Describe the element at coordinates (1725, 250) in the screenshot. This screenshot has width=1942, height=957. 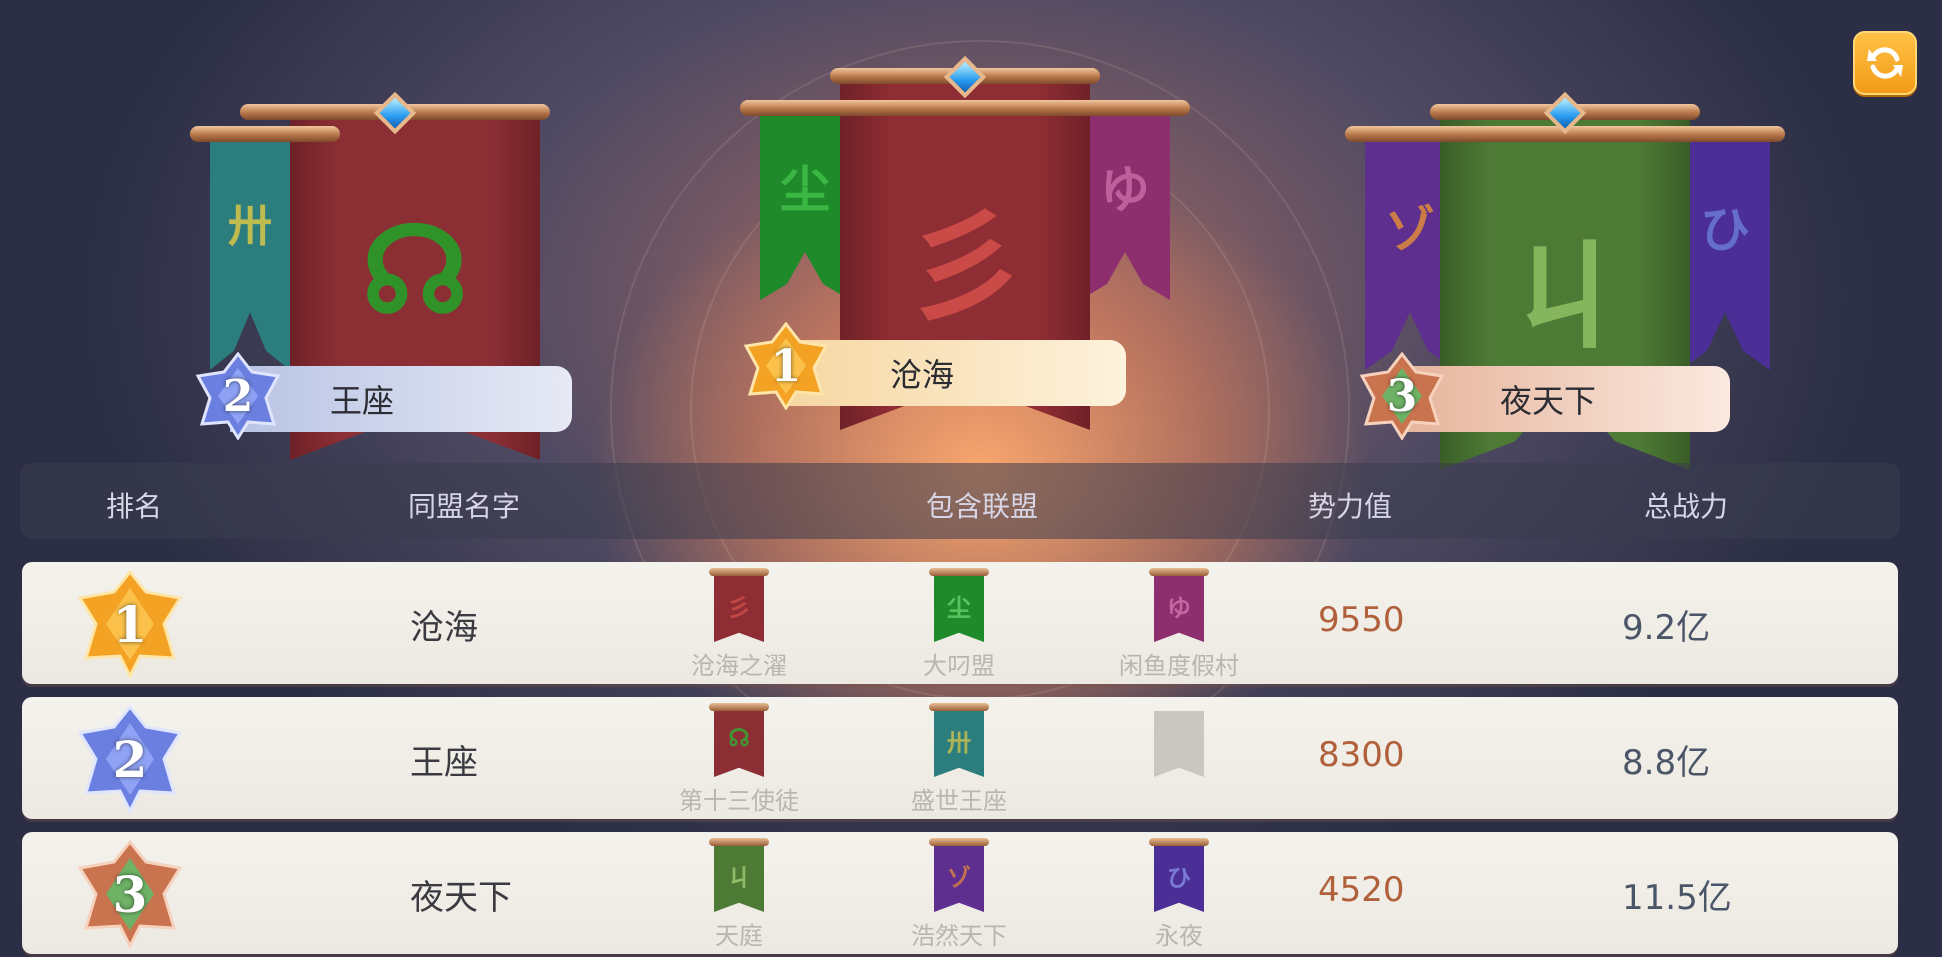
I see `side-banner: ひ` at that location.